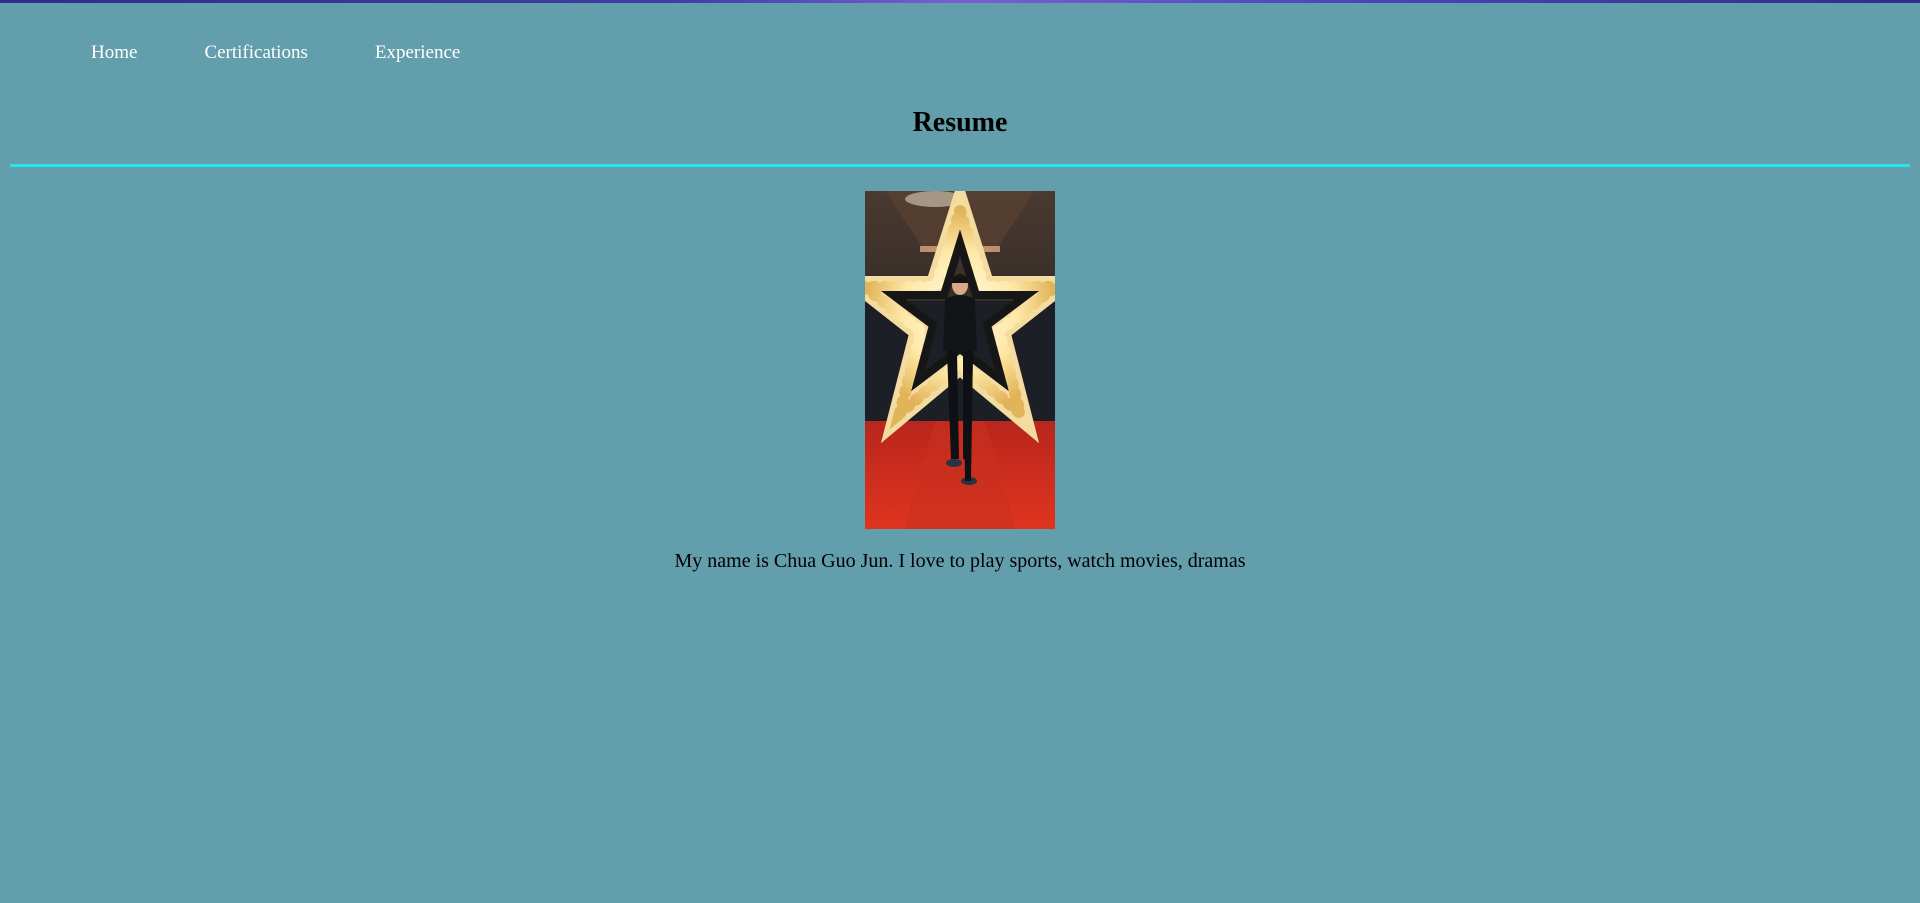  Describe the element at coordinates (960, 1) in the screenshot. I see `top-border-band` at that location.